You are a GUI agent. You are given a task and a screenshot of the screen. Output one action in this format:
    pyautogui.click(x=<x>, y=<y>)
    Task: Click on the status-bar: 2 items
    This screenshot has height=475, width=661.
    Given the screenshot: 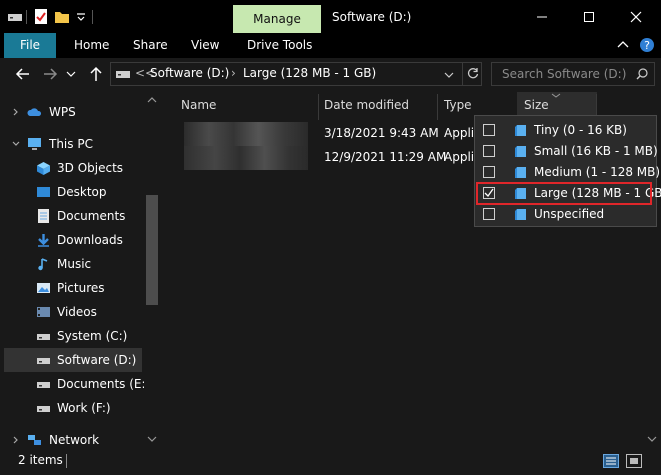 What is the action you would take?
    pyautogui.click(x=330, y=461)
    